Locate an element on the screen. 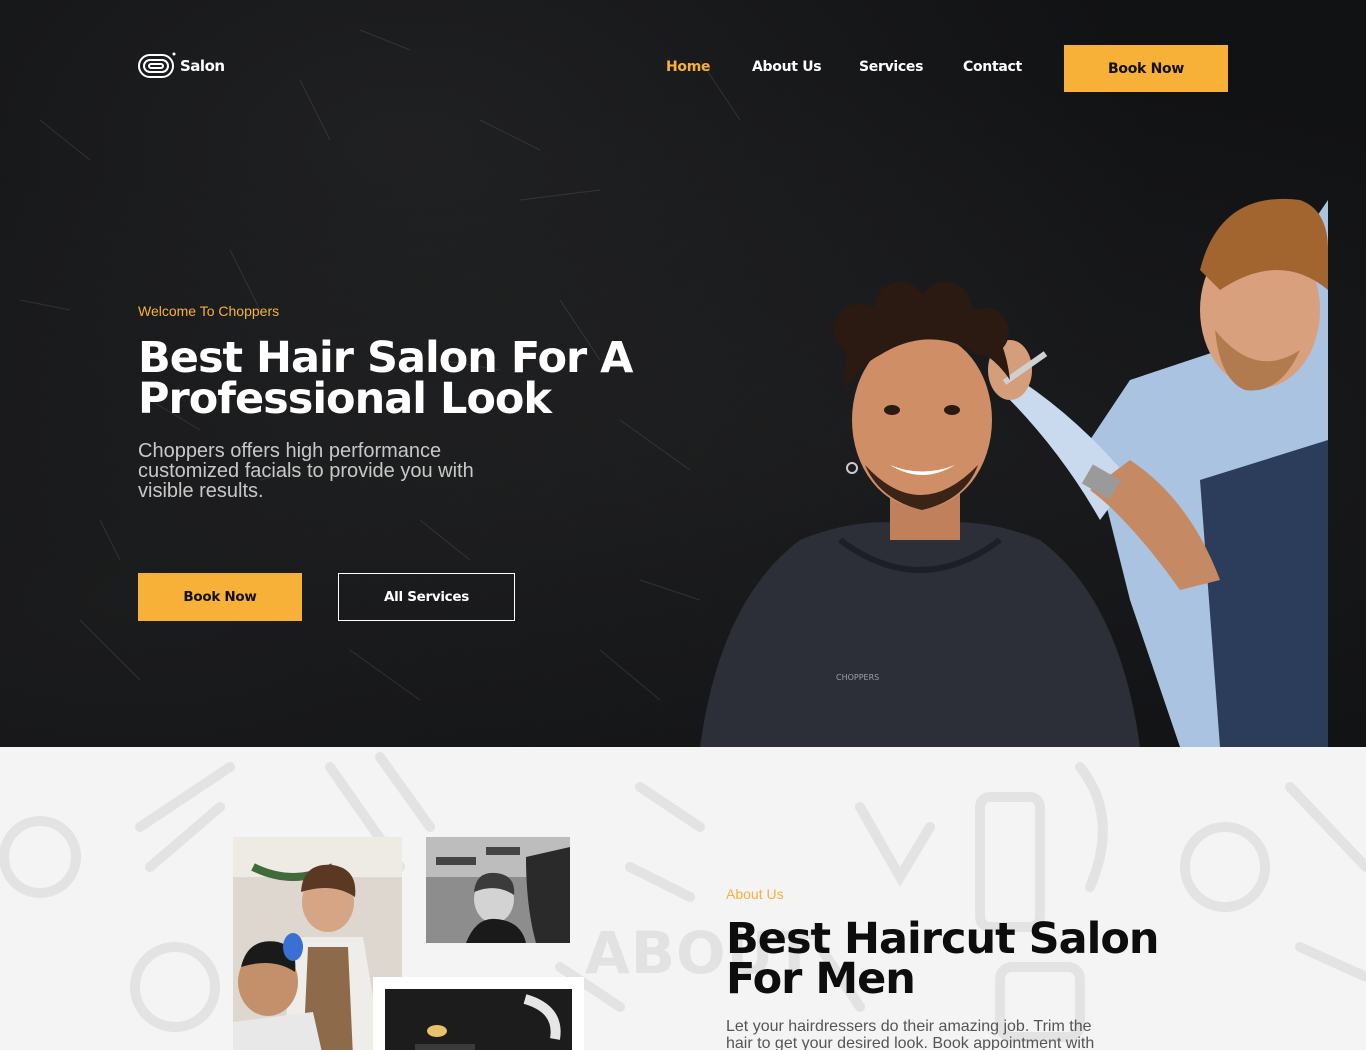  hero-title: Best Hair Salon For A Professional Look is located at coordinates (385, 378).